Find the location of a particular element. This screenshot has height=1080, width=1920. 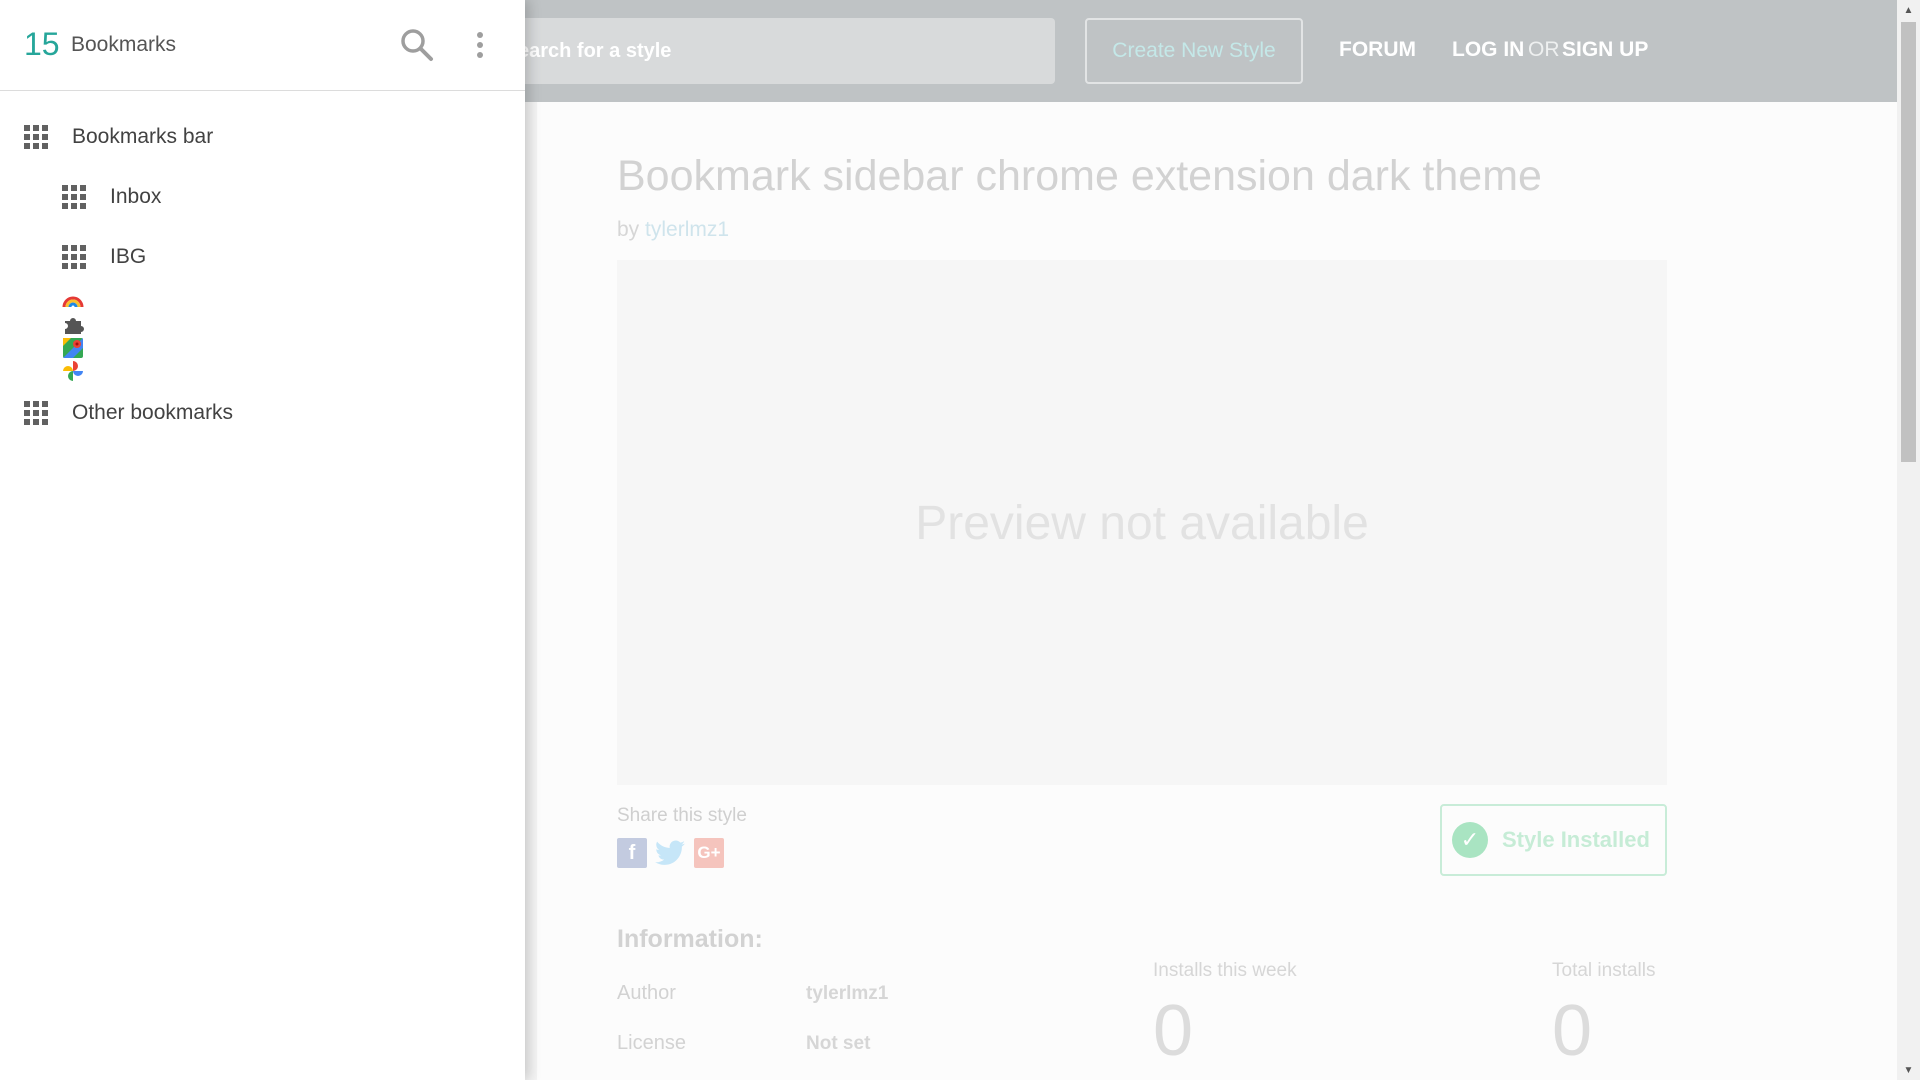

twitter-icon is located at coordinates (670, 853).